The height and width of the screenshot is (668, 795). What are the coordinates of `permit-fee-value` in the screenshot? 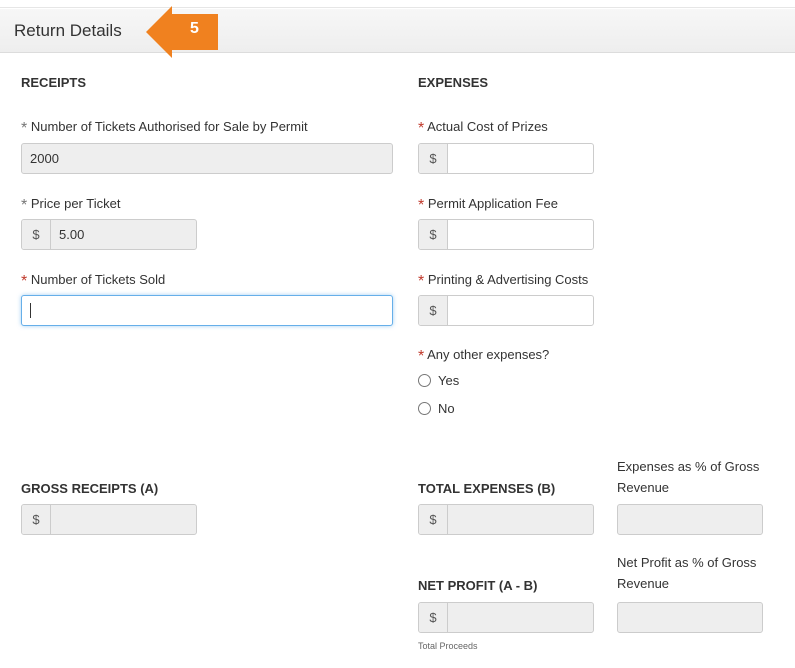 It's located at (520, 234).